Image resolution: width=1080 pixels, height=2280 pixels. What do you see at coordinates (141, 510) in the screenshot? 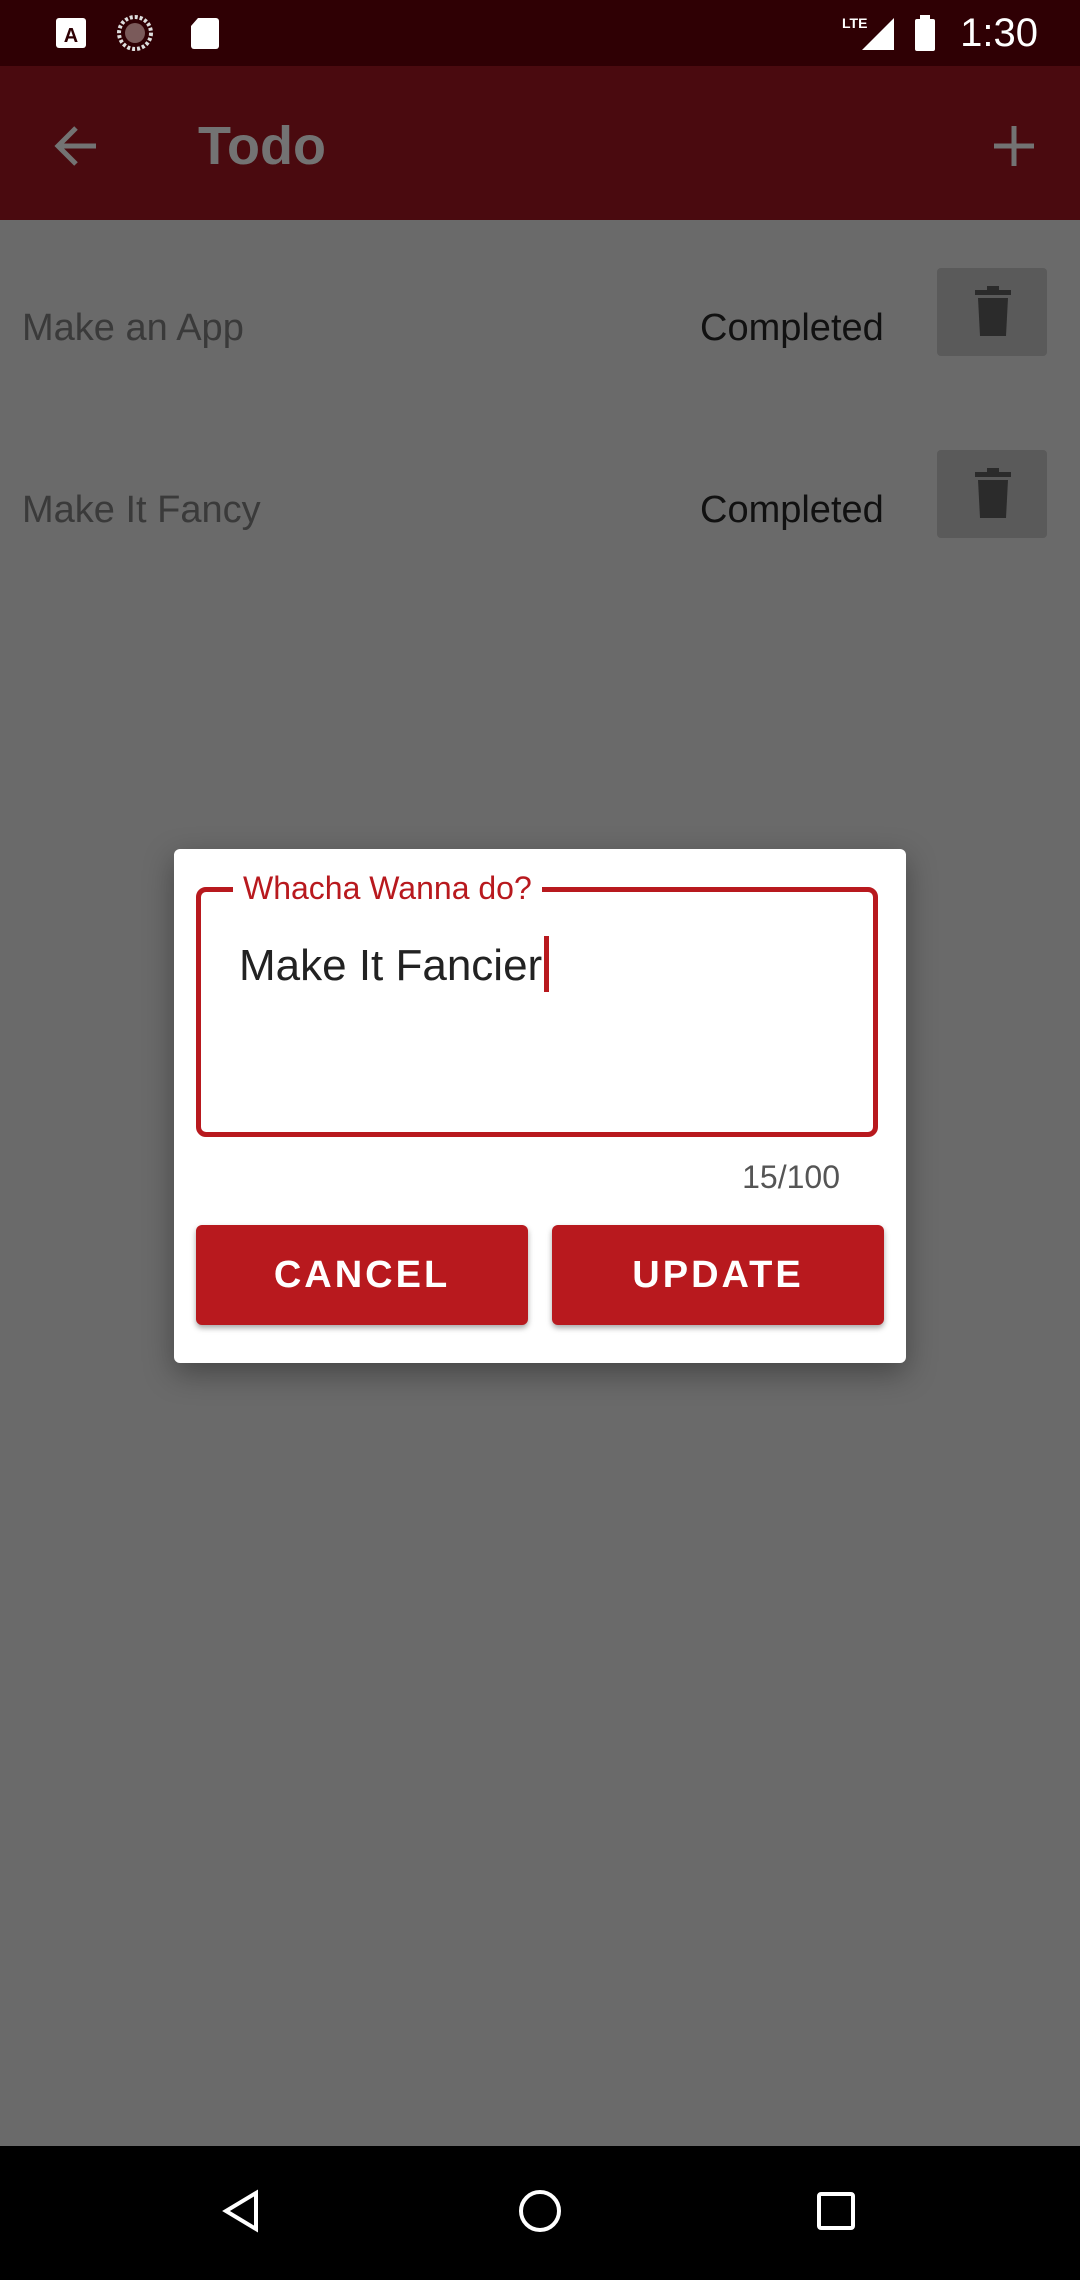
I see `todo-label: Make It Fancy` at bounding box center [141, 510].